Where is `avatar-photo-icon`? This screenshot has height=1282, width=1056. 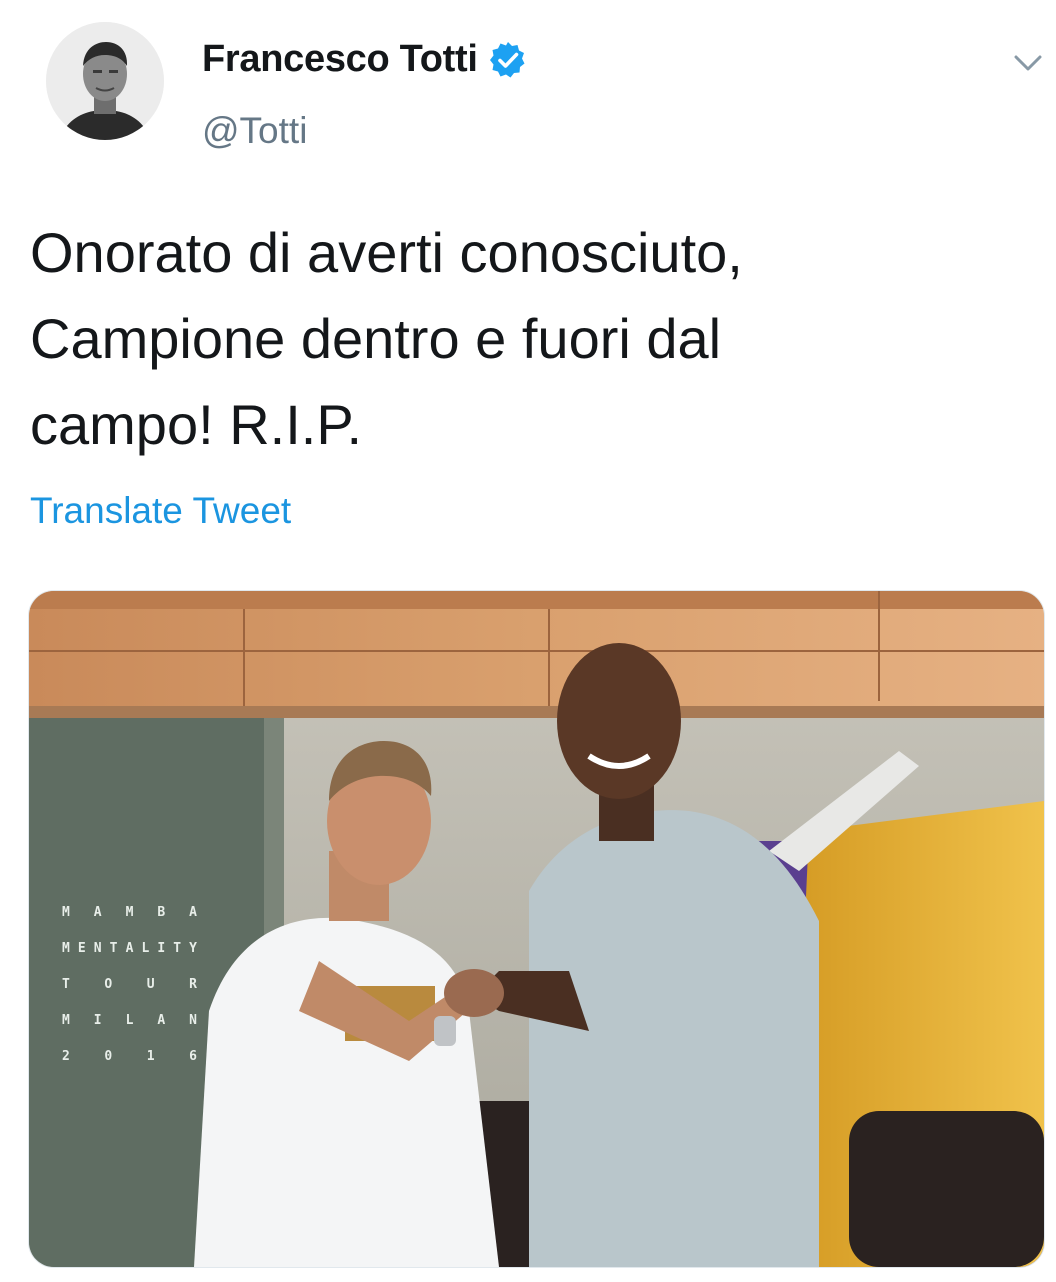
avatar-photo-icon is located at coordinates (105, 81).